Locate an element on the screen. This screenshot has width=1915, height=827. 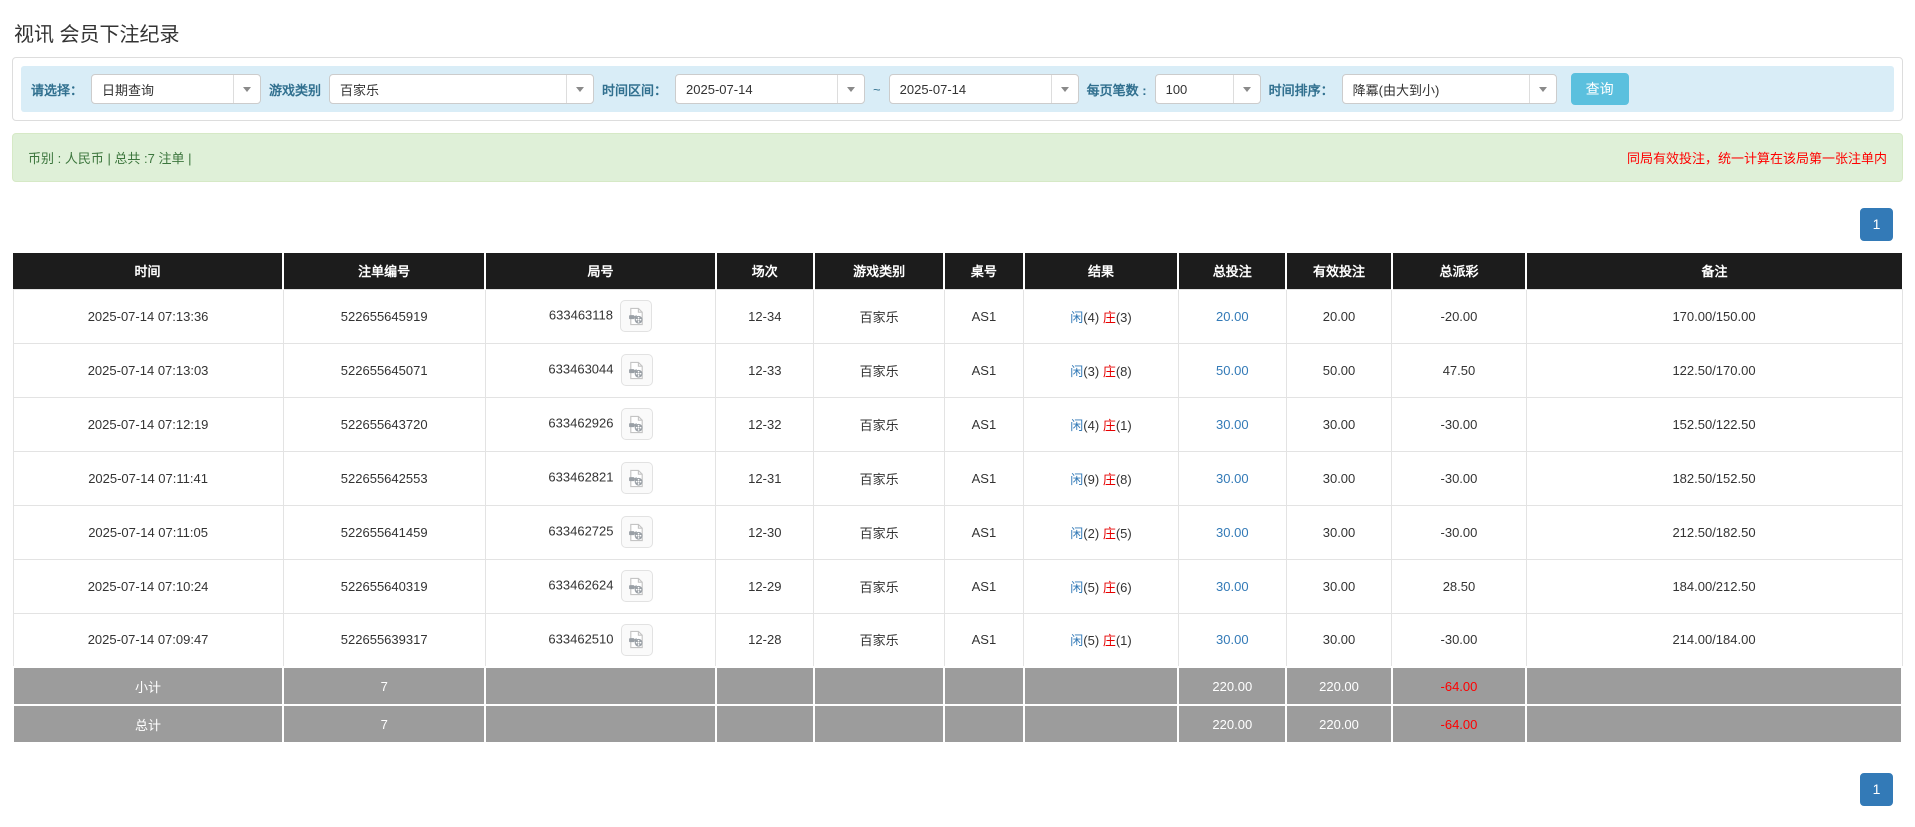
date-to-select: 2025-07-14 is located at coordinates (983, 89).